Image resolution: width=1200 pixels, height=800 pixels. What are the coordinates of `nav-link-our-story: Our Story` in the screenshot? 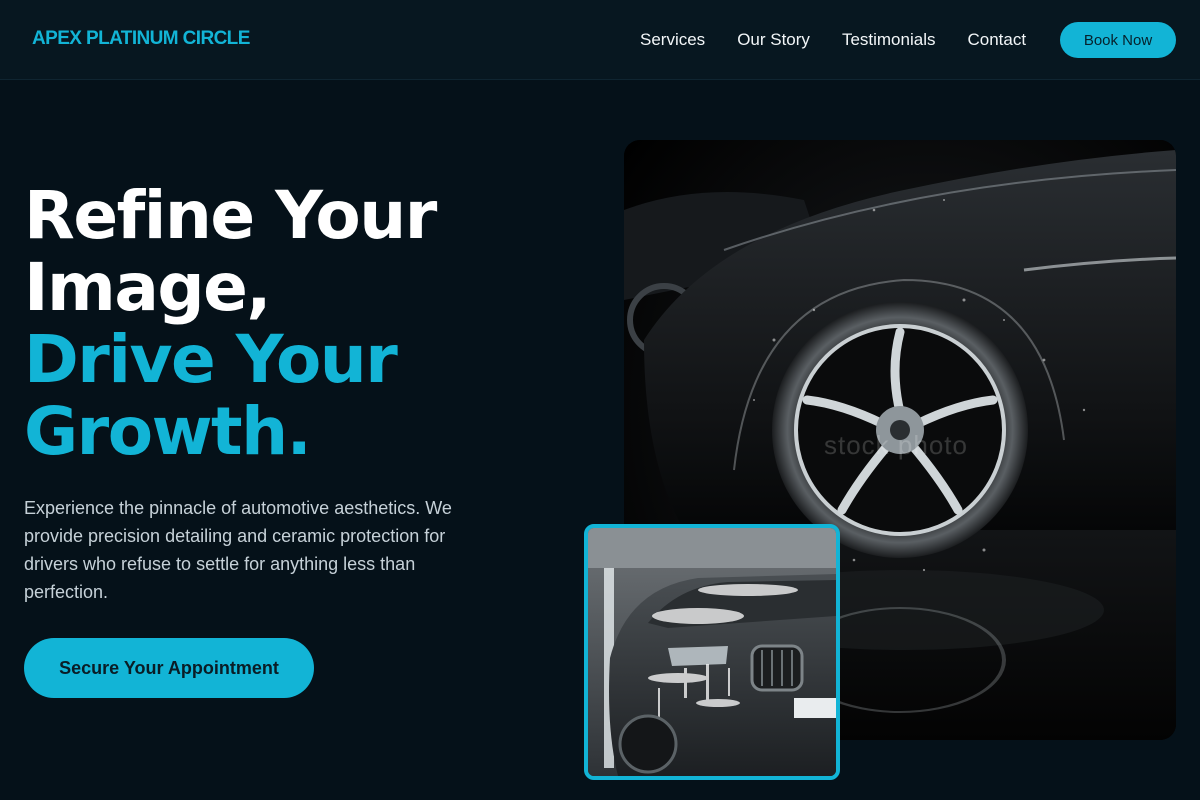 It's located at (773, 40).